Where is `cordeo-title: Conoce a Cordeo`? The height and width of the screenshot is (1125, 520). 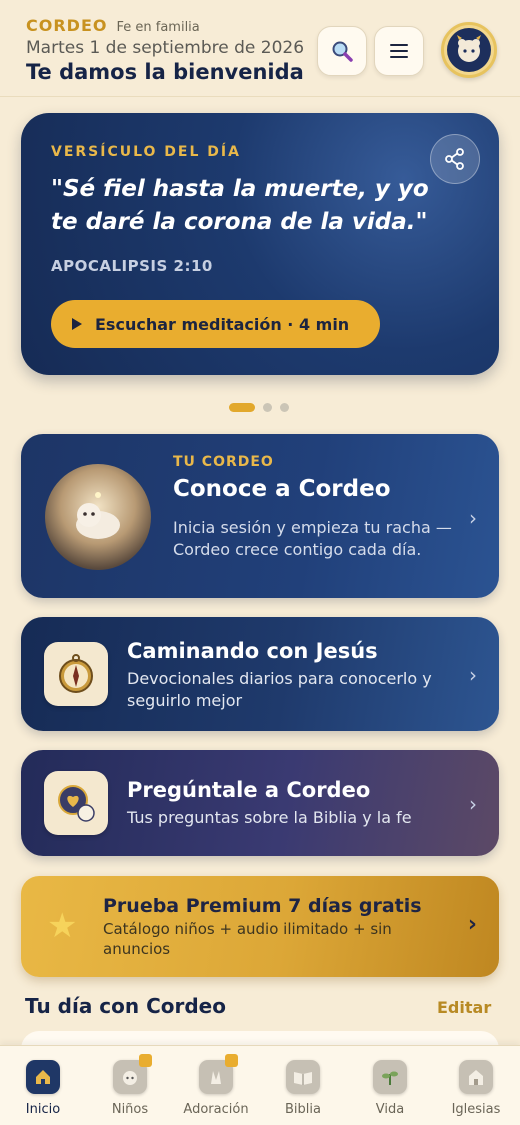 cordeo-title: Conoce a Cordeo is located at coordinates (282, 489).